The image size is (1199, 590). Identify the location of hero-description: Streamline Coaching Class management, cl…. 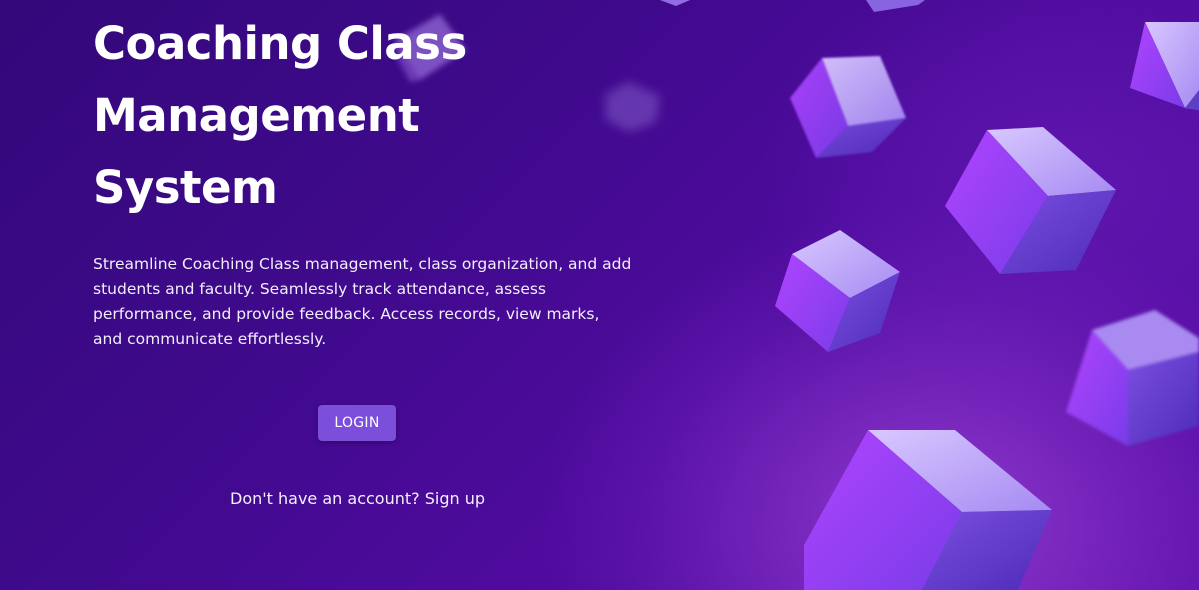
(362, 301).